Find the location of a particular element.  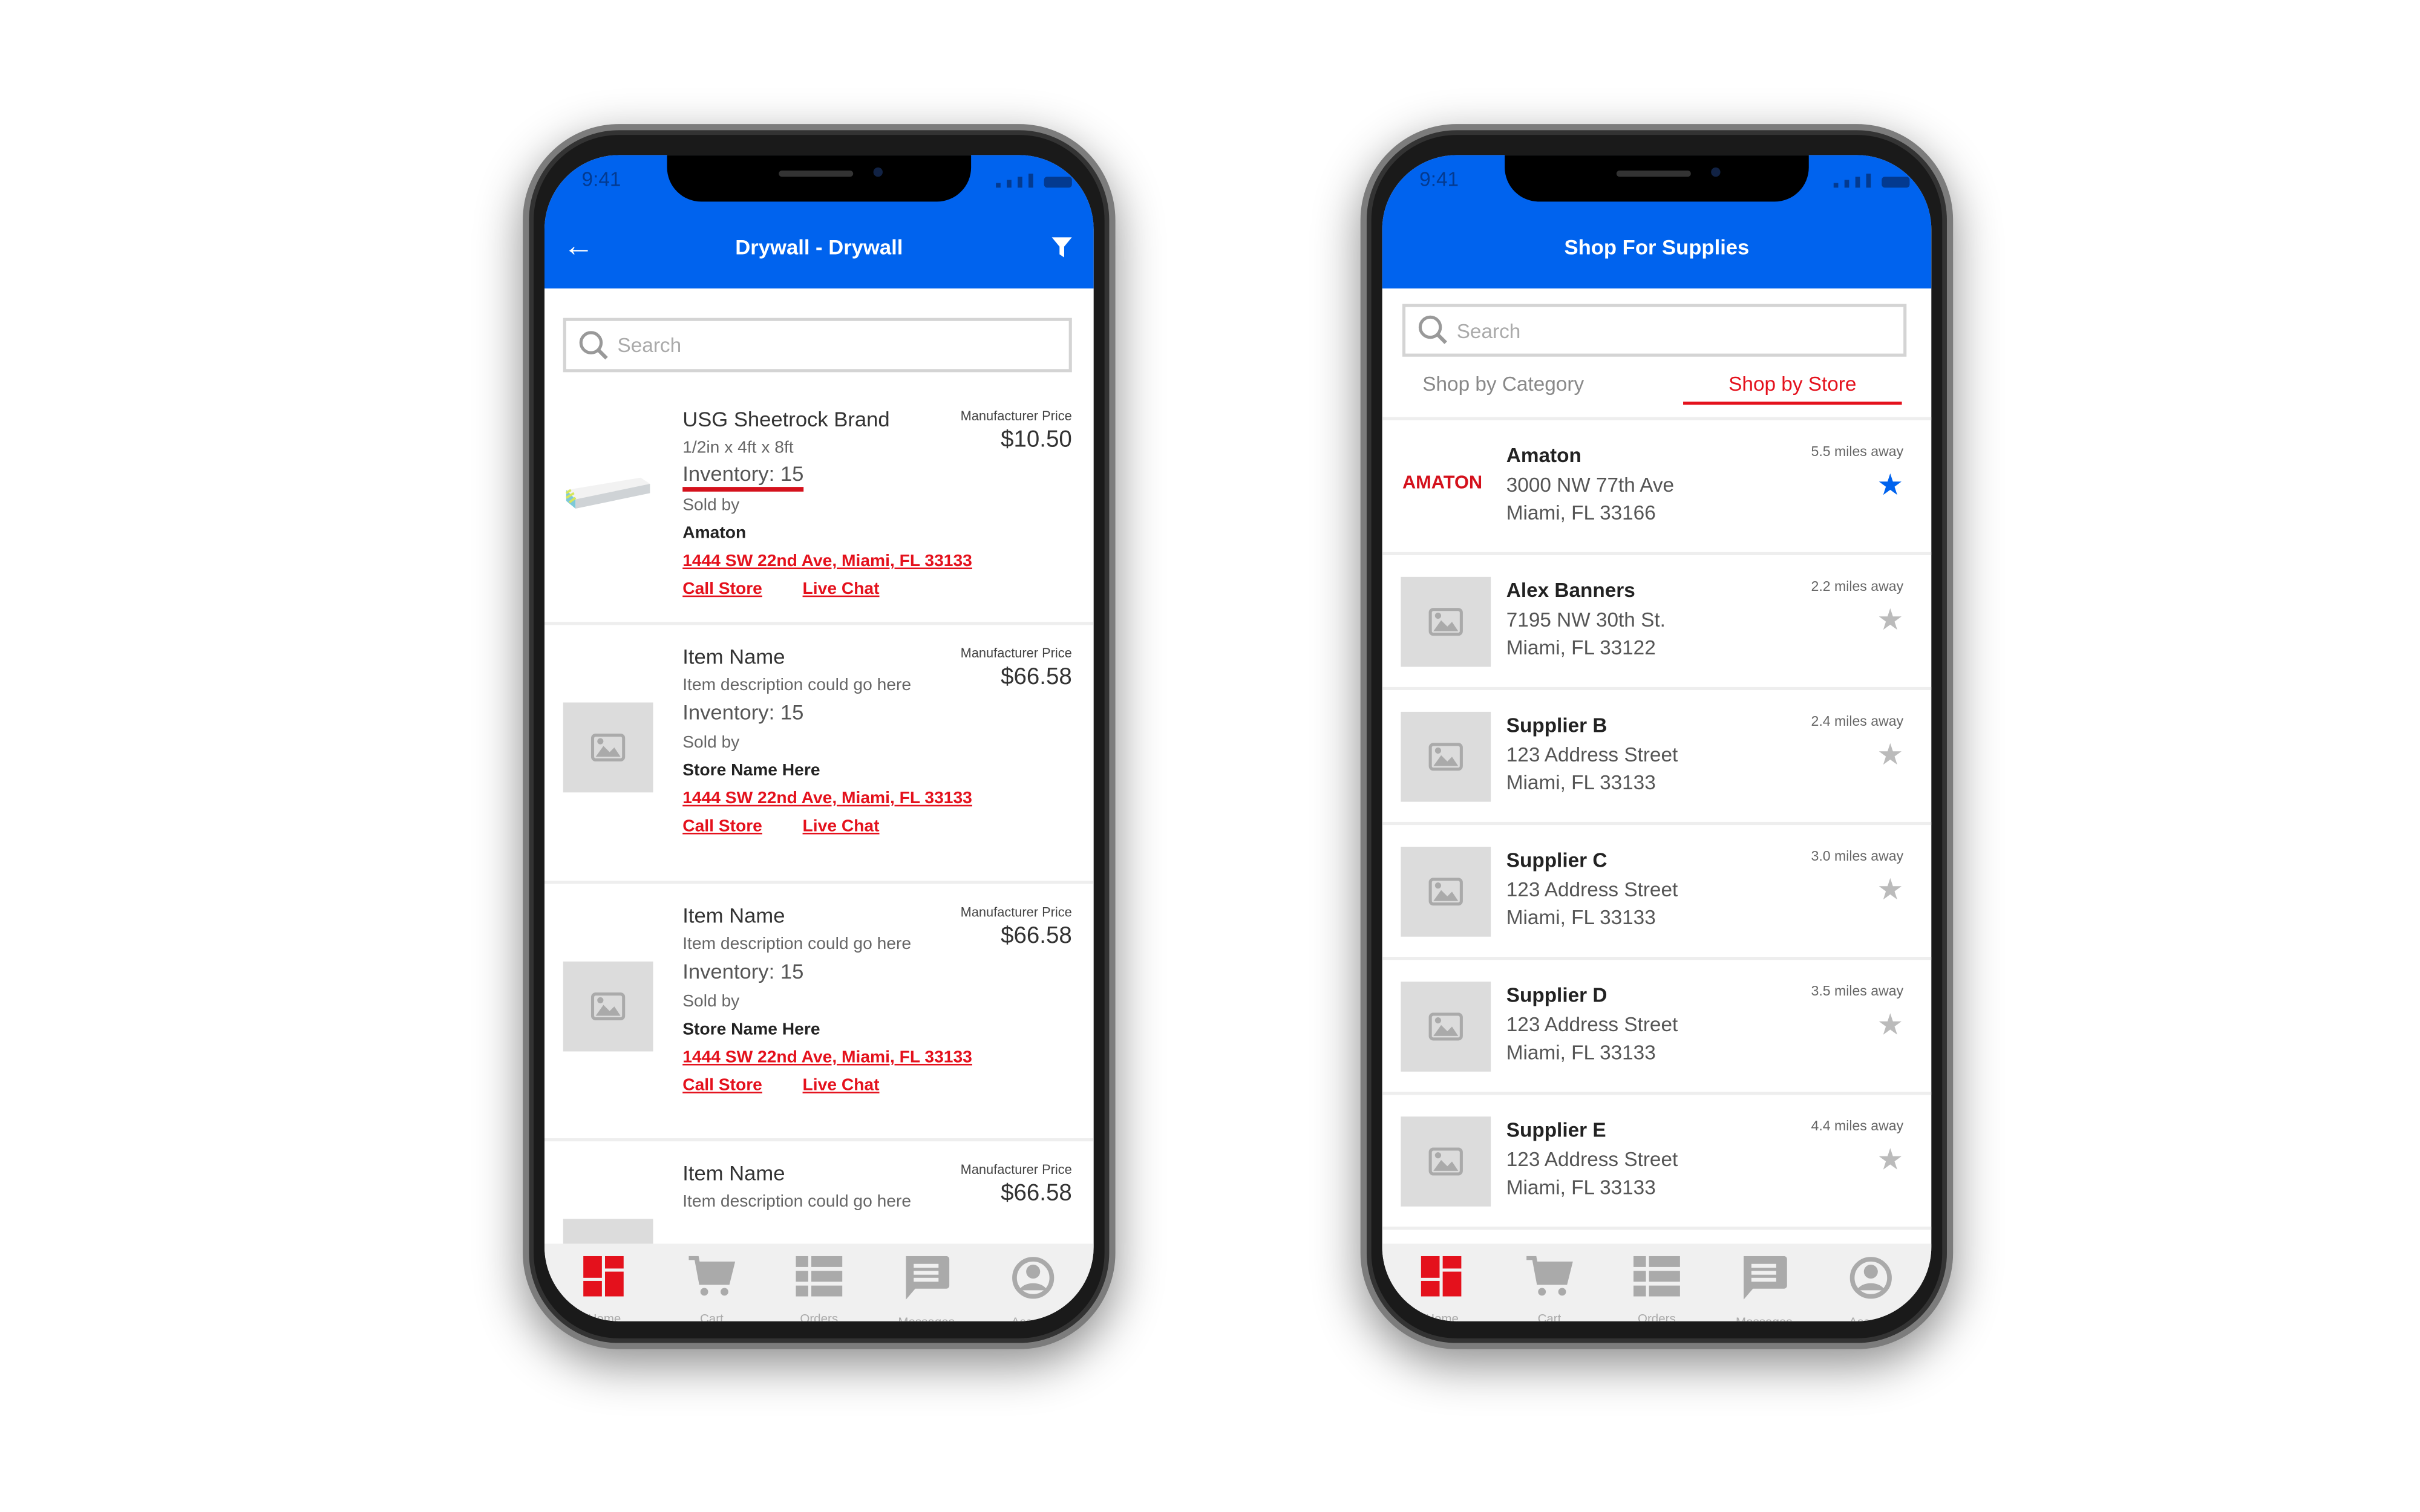

store-address-line1: 7195 NW 30th St. is located at coordinates (1586, 619).